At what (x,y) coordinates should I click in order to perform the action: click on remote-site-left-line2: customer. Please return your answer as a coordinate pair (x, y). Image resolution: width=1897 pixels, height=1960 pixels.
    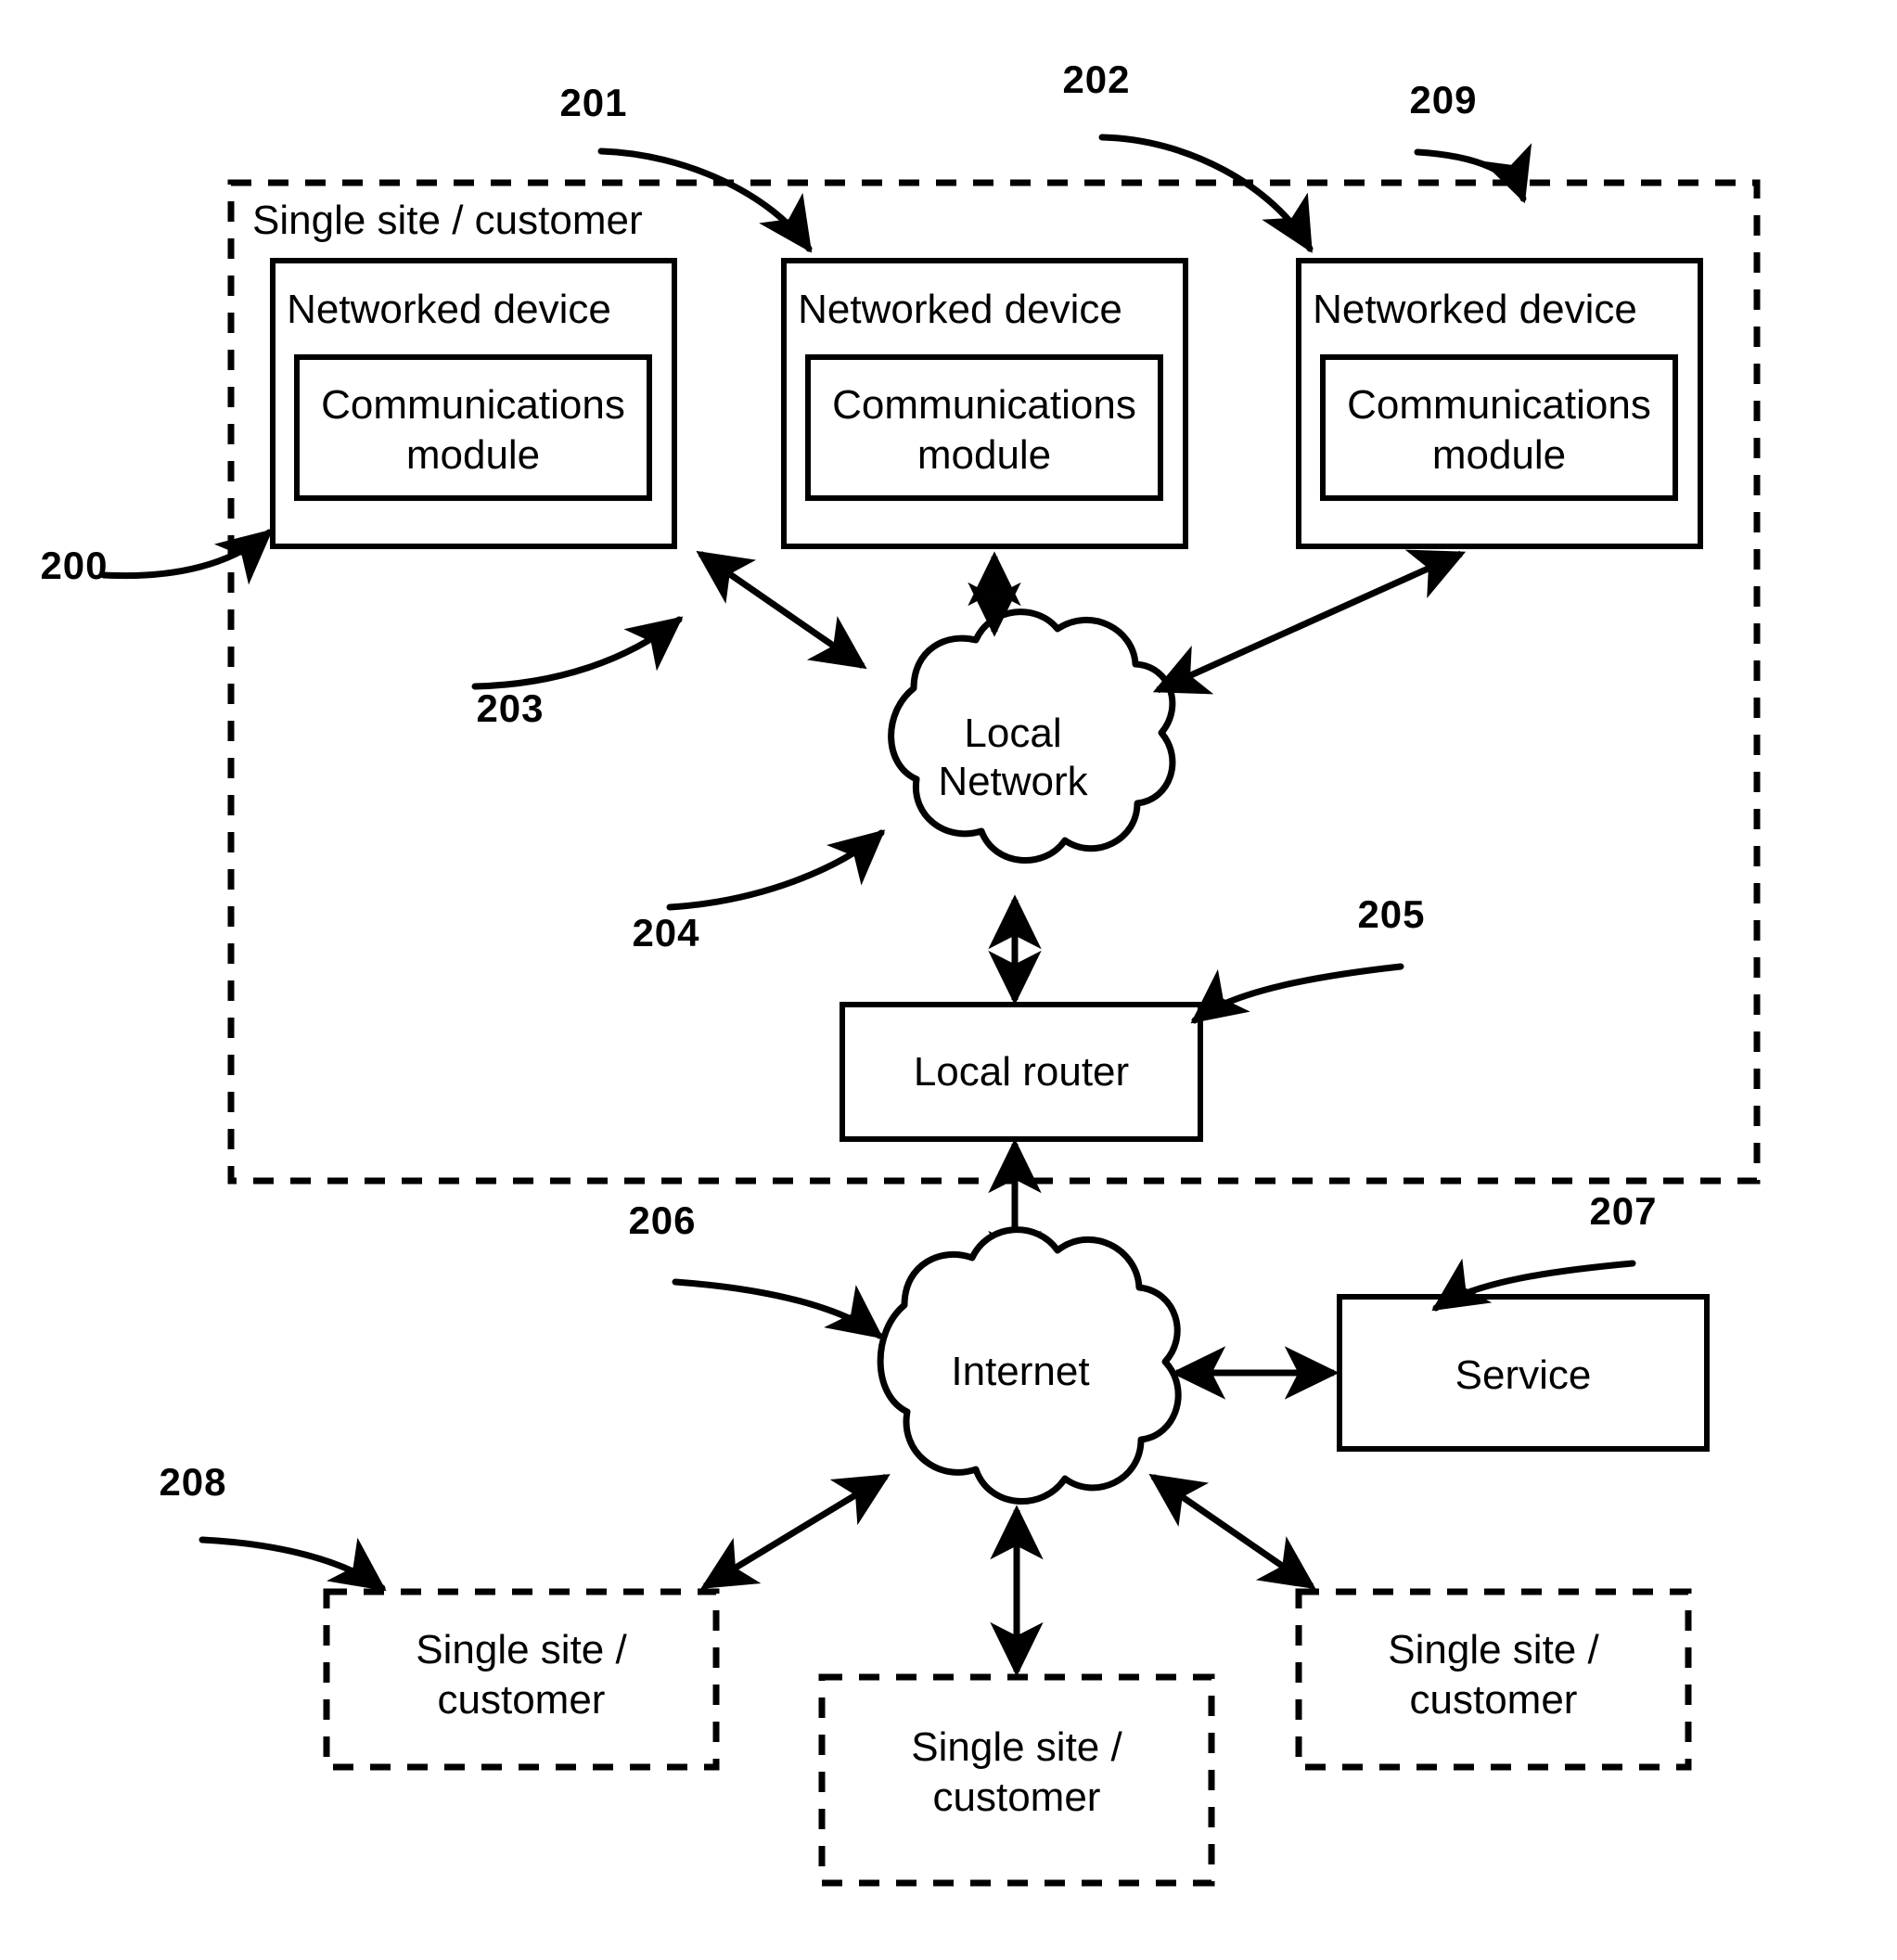
    Looking at the image, I should click on (522, 1700).